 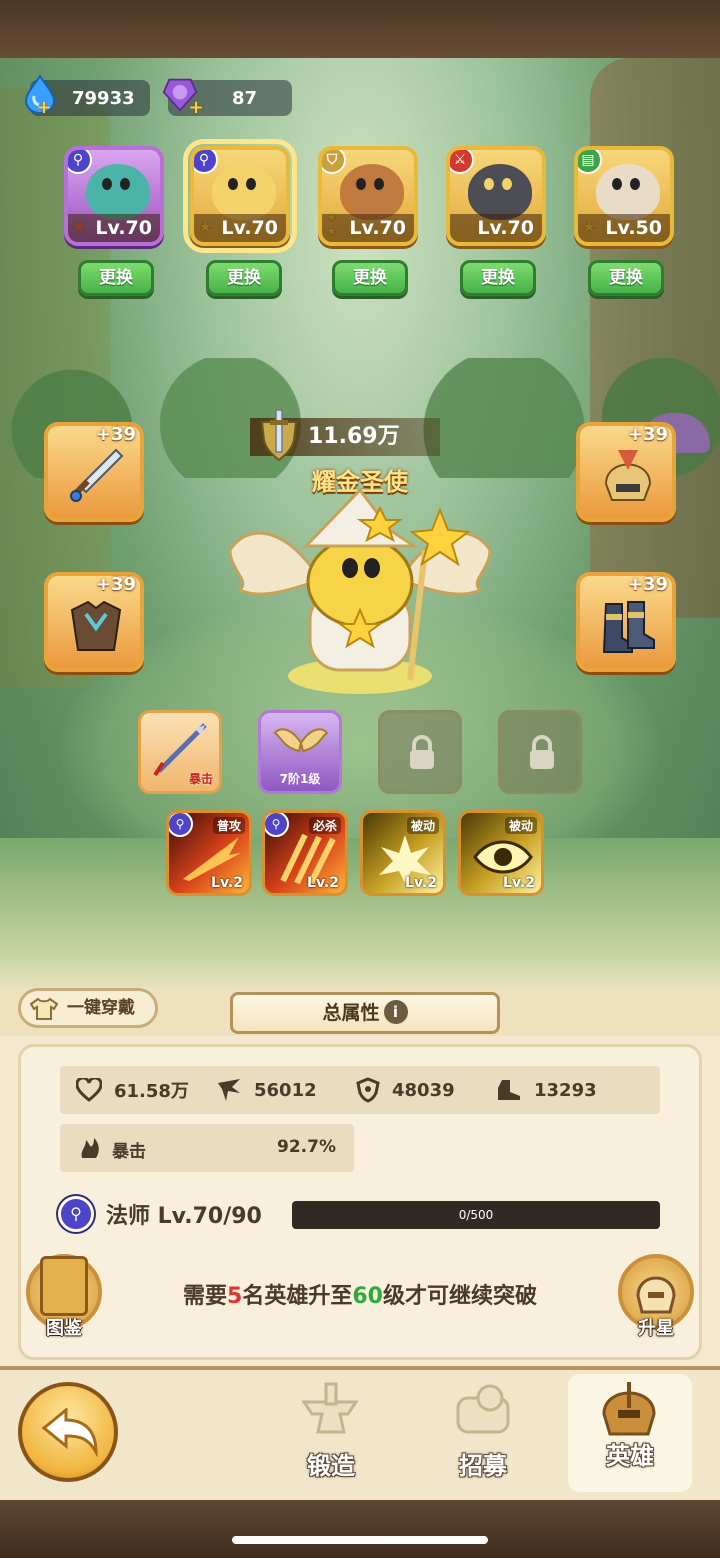 I want to click on notice-level: 60, so click(x=367, y=1296).